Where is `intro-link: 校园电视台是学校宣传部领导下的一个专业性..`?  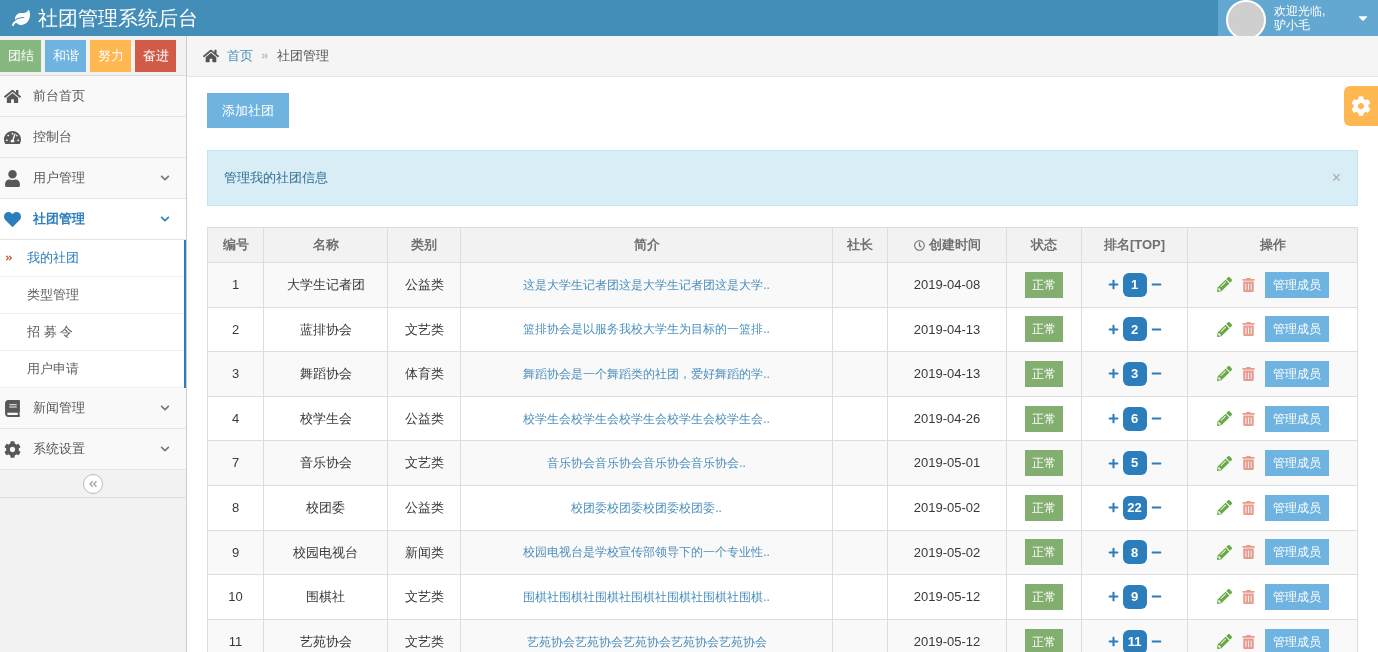 intro-link: 校园电视台是学校宣传部领导下的一个专业性.. is located at coordinates (646, 552).